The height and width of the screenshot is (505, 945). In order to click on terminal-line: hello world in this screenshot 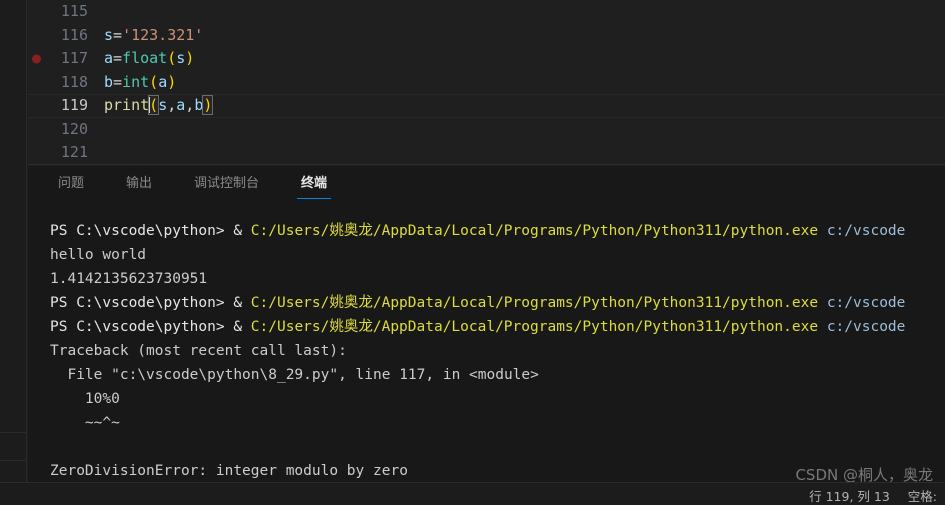, I will do `click(497, 255)`.